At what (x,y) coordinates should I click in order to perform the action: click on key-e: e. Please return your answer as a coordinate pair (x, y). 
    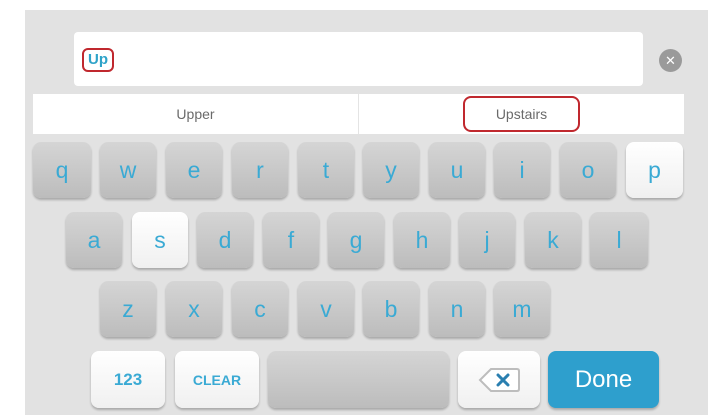
    Looking at the image, I should click on (194, 170).